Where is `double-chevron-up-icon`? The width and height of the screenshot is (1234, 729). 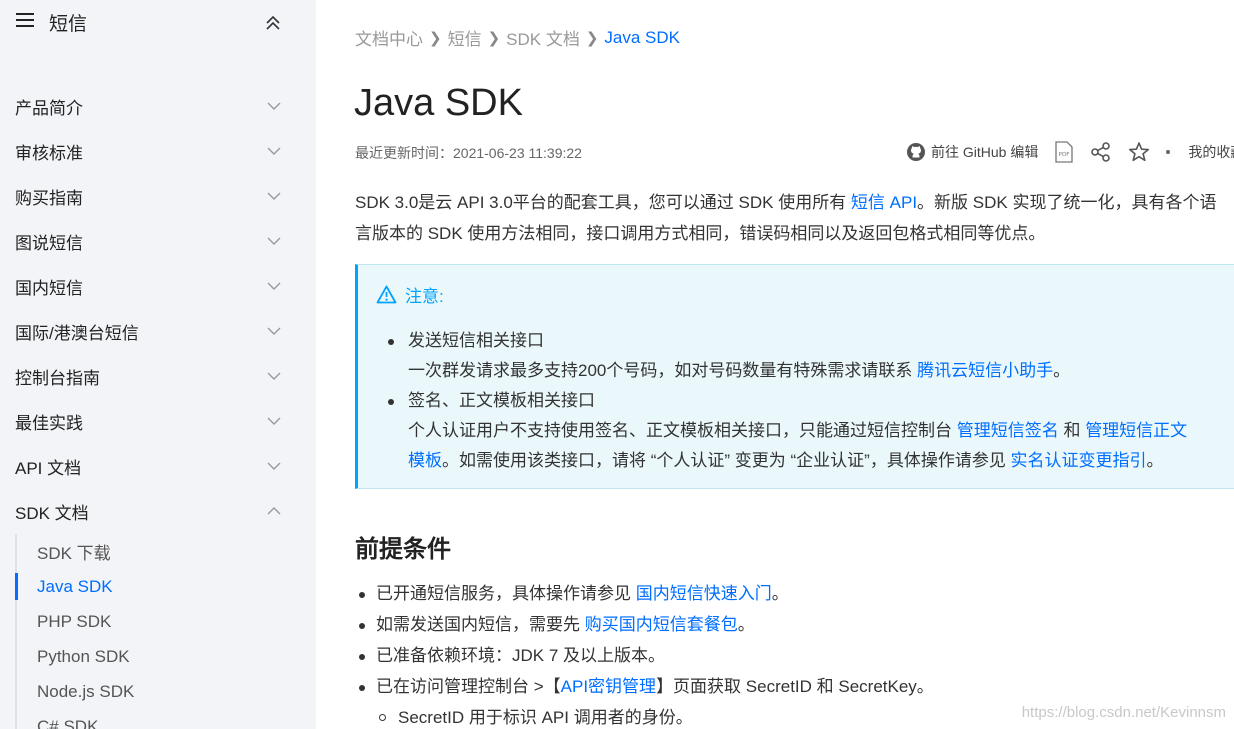
double-chevron-up-icon is located at coordinates (273, 23).